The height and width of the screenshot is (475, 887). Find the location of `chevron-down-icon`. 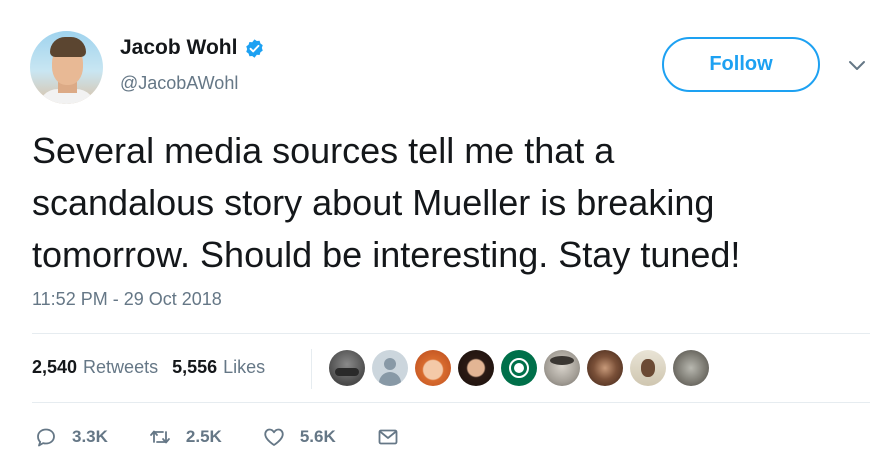

chevron-down-icon is located at coordinates (857, 65).